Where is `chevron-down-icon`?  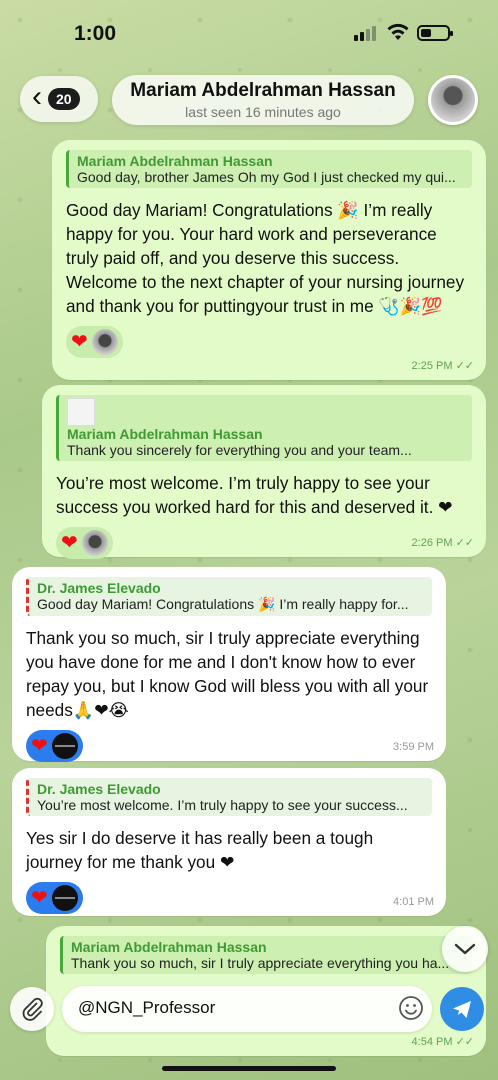
chevron-down-icon is located at coordinates (465, 949).